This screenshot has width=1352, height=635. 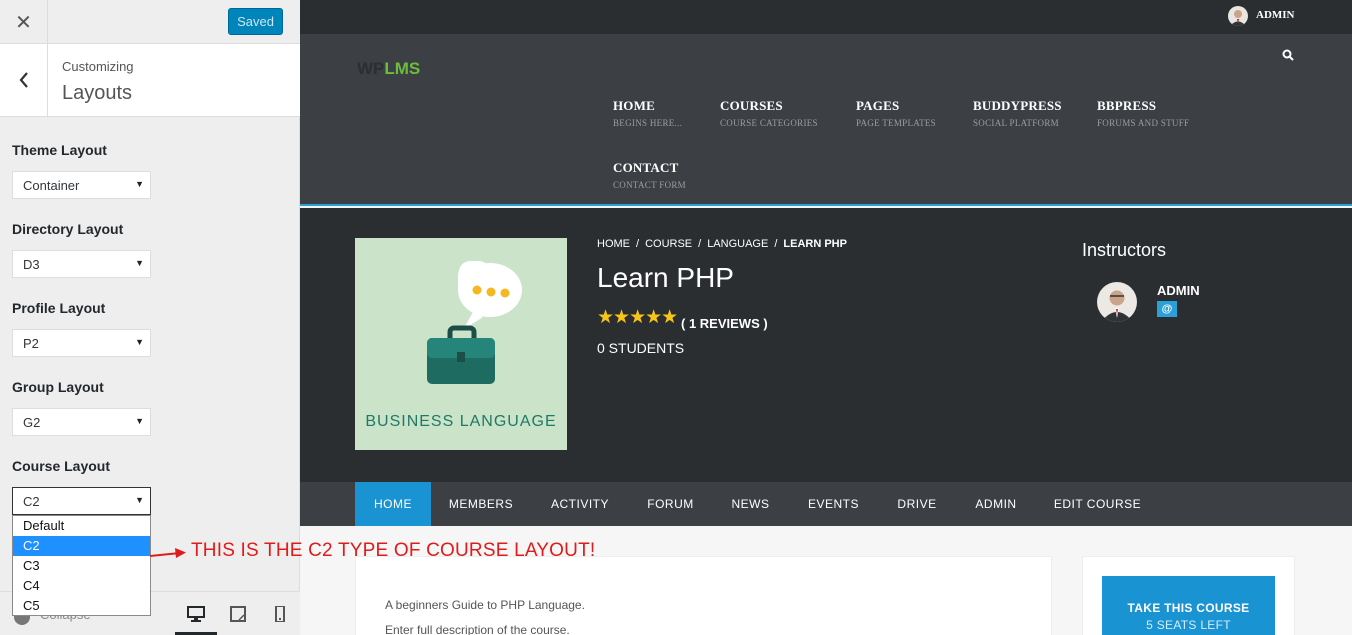 What do you see at coordinates (81, 264) in the screenshot?
I see `directory-layout-select: D3 ▼` at bounding box center [81, 264].